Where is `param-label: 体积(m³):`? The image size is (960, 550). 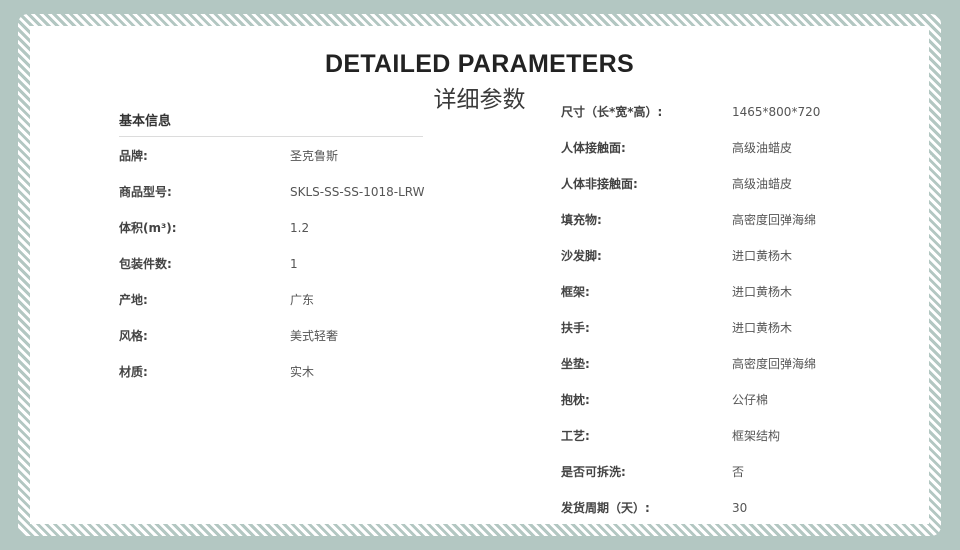
param-label: 体积(m³): is located at coordinates (148, 228).